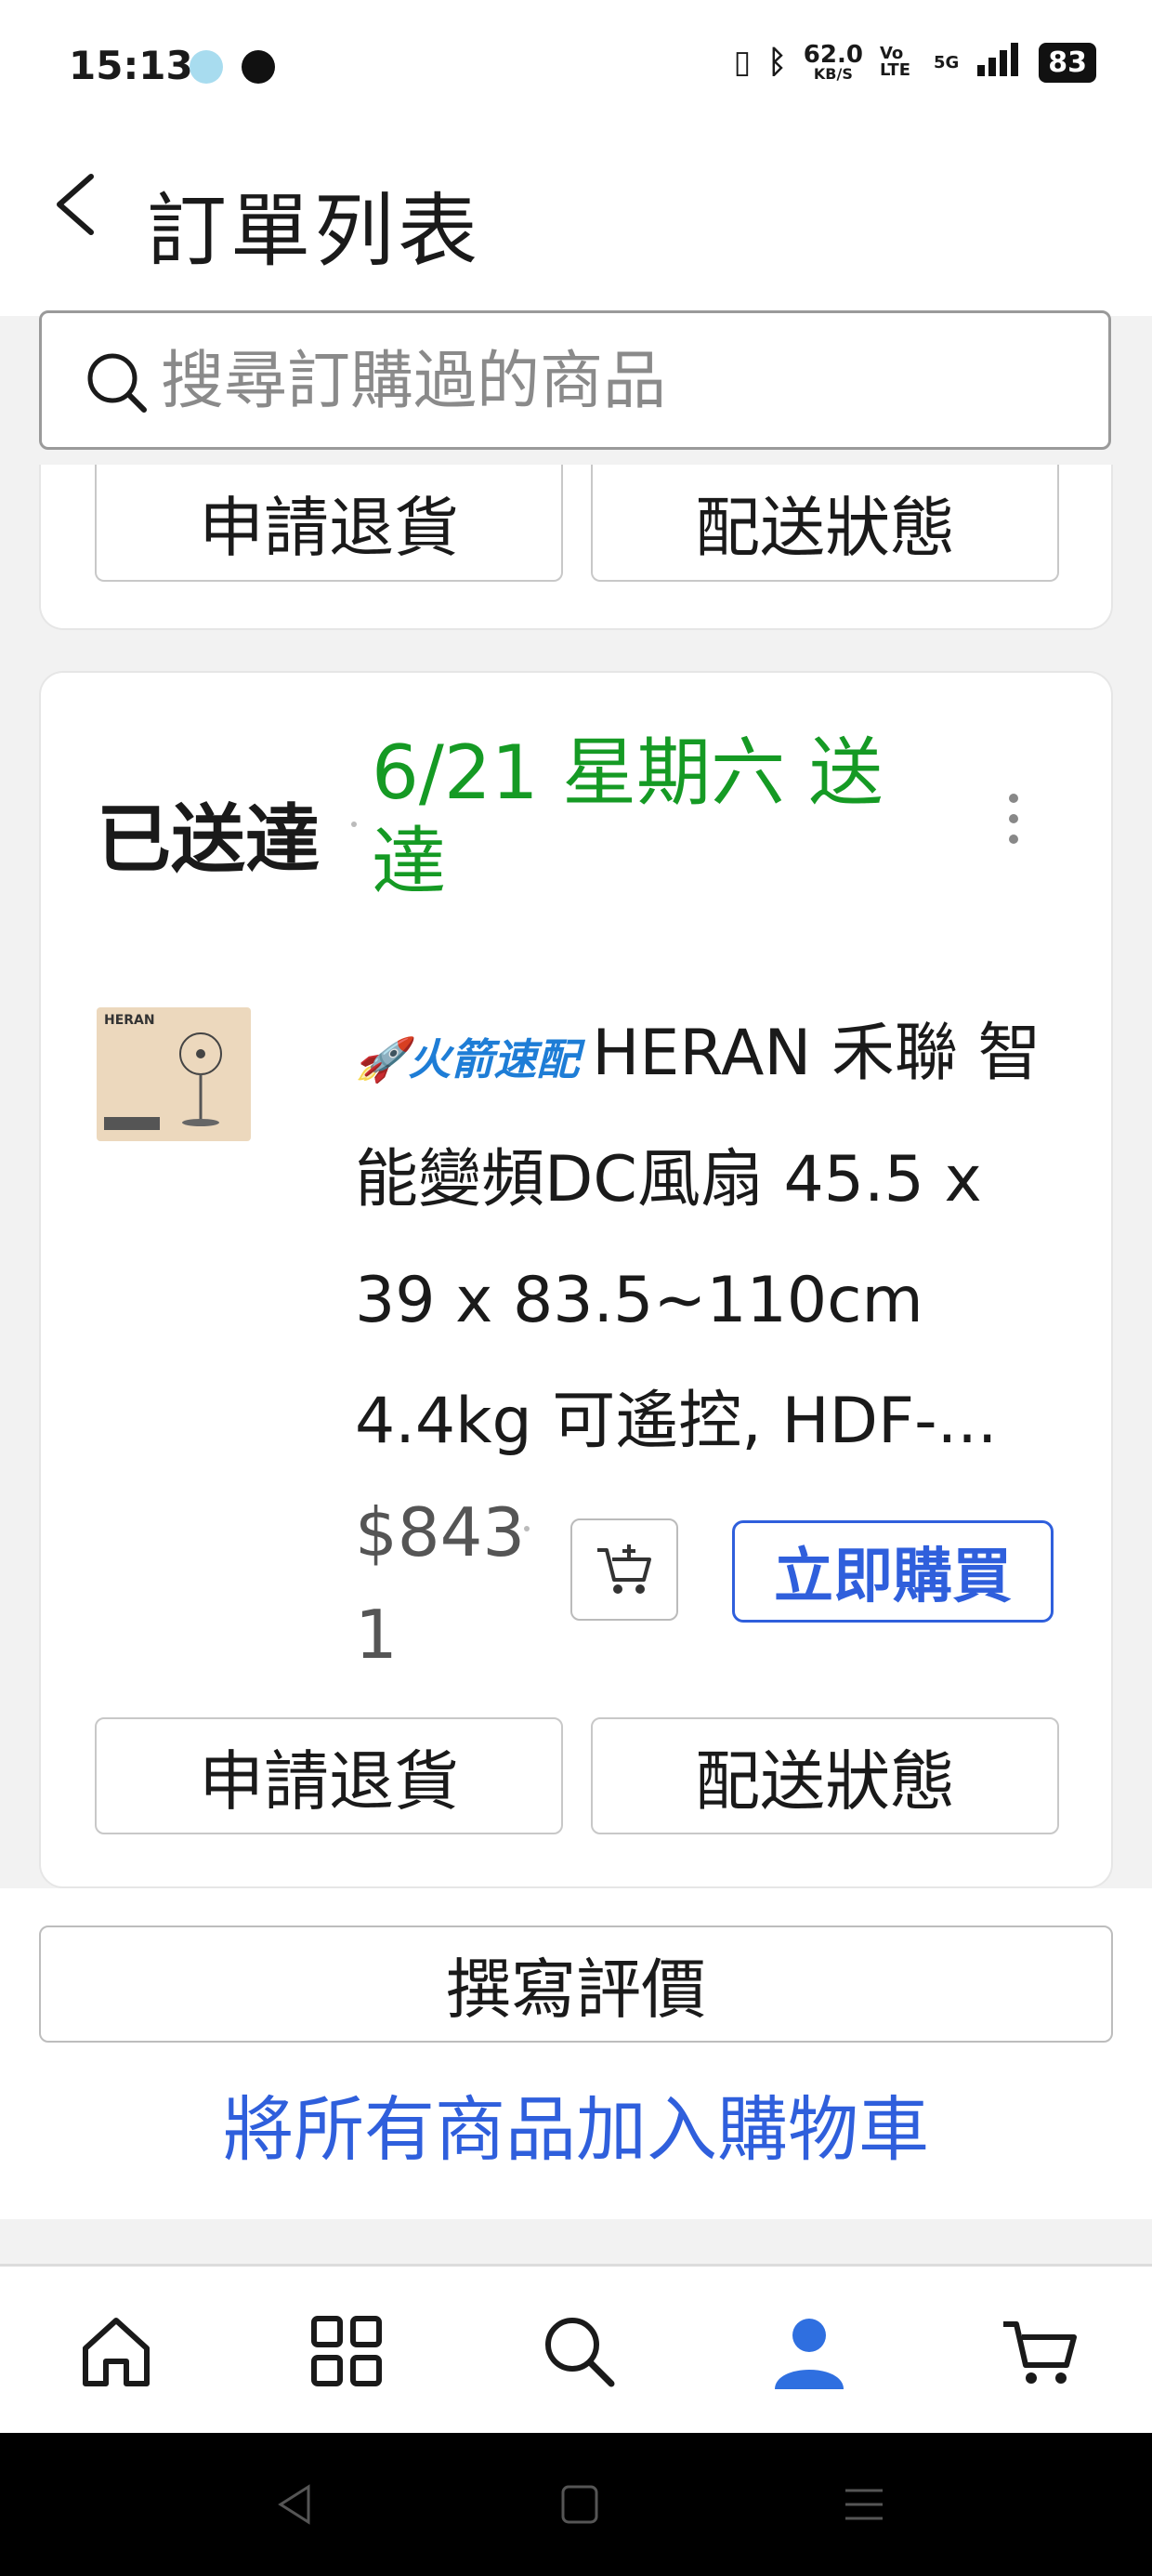 Image resolution: width=1152 pixels, height=2576 pixels. I want to click on order-status: 已送達, so click(208, 839).